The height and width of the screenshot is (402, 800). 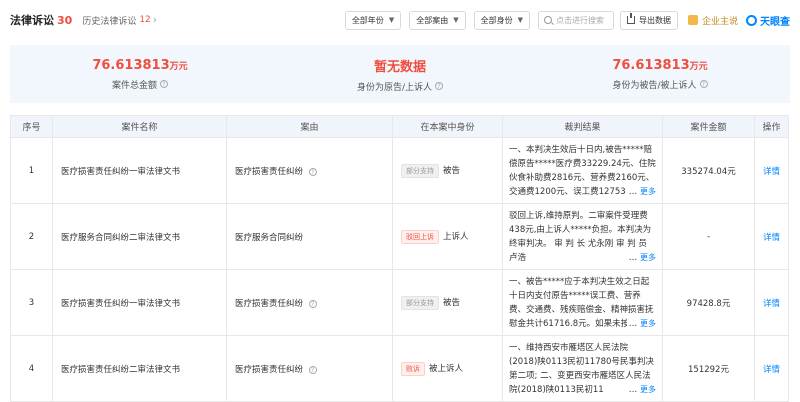 What do you see at coordinates (139, 126) in the screenshot?
I see `col-case-name: 案件名称` at bounding box center [139, 126].